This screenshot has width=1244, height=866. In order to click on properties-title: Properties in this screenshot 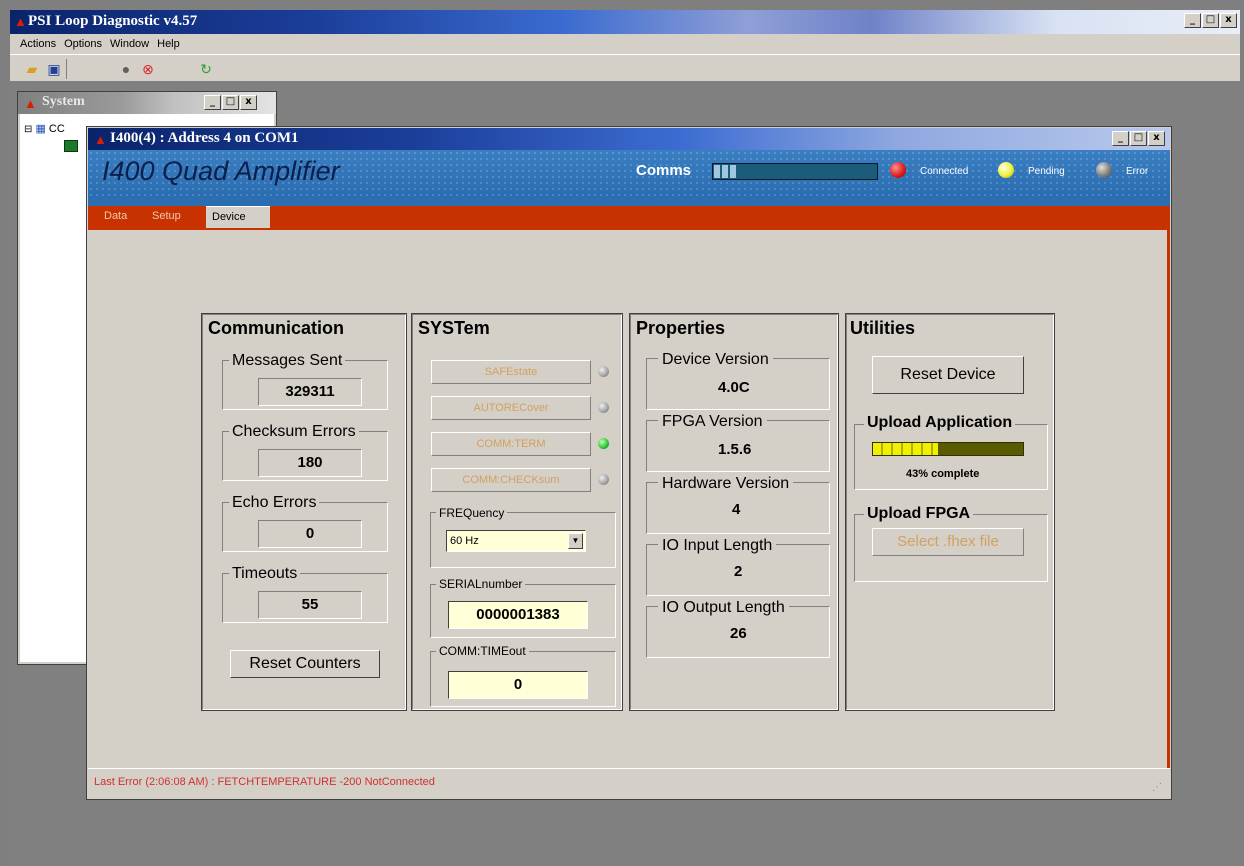, I will do `click(681, 328)`.